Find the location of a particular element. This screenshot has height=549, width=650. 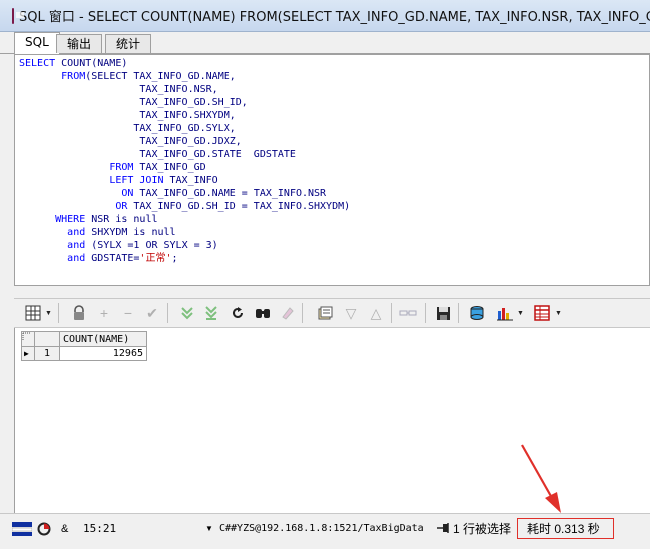

sql-keyword: WHERE is located at coordinates (70, 219).